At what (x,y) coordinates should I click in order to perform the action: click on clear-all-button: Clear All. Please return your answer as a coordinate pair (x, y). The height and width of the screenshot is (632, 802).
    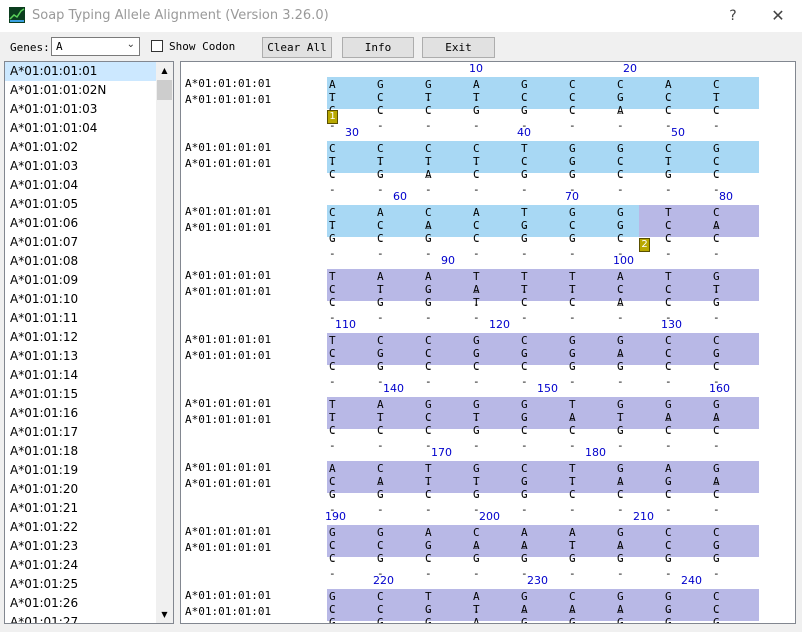
    Looking at the image, I should click on (297, 47).